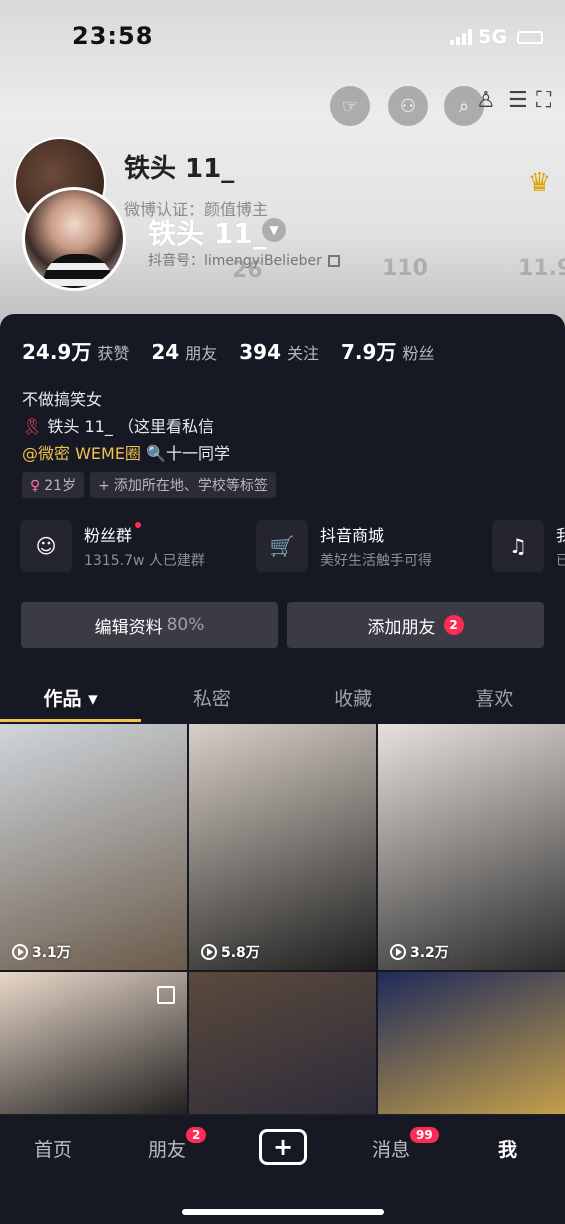 Image resolution: width=565 pixels, height=1224 pixels. Describe the element at coordinates (282, 1169) in the screenshot. I see `bottom-nav: 首页 朋友 2 + 消息 99 我` at that location.